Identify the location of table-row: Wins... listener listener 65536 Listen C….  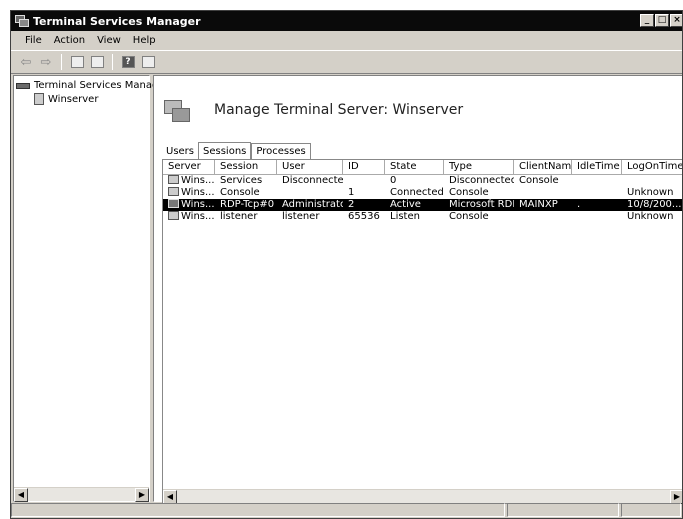
(422, 217).